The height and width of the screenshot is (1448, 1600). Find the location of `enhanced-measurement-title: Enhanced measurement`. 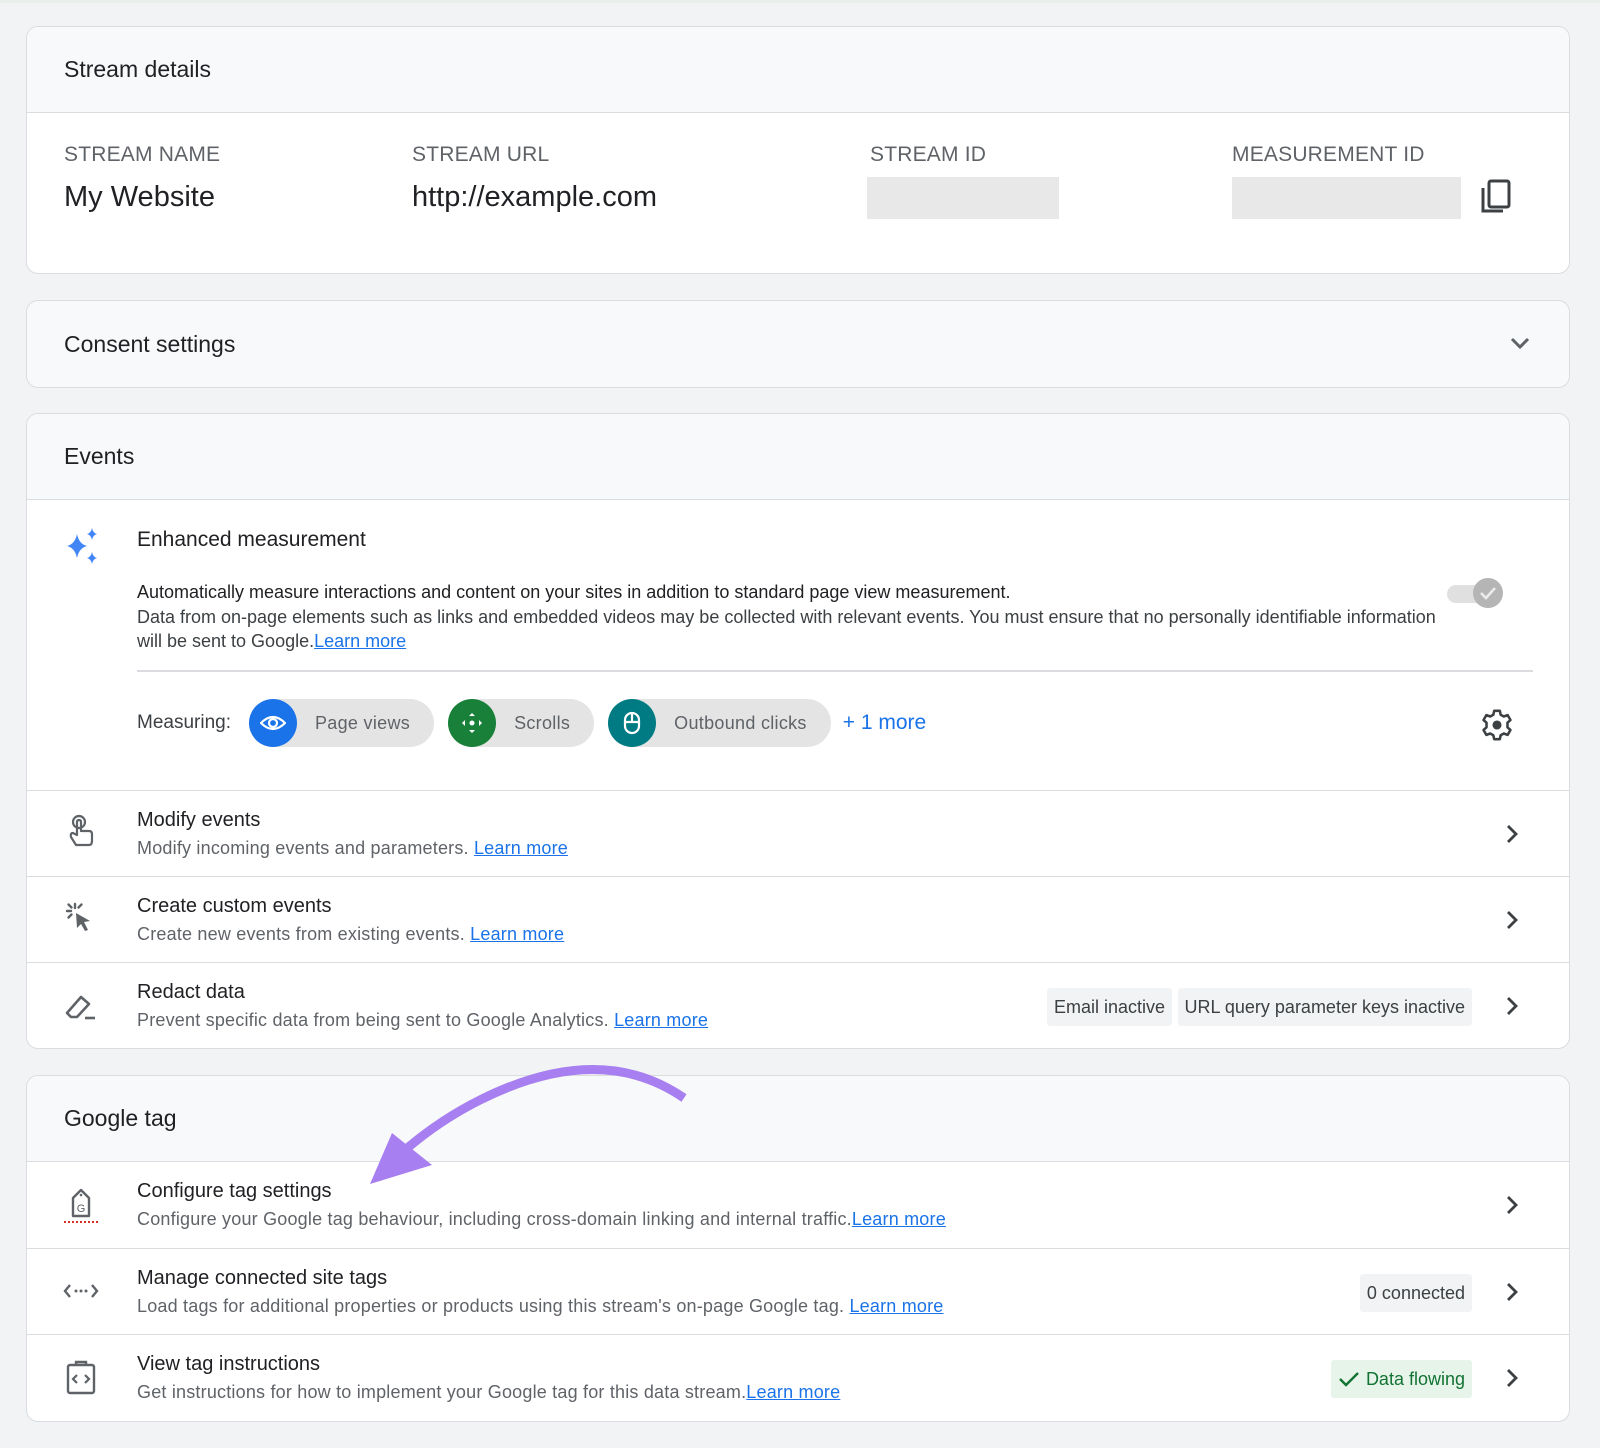

enhanced-measurement-title: Enhanced measurement is located at coordinates (251, 539).